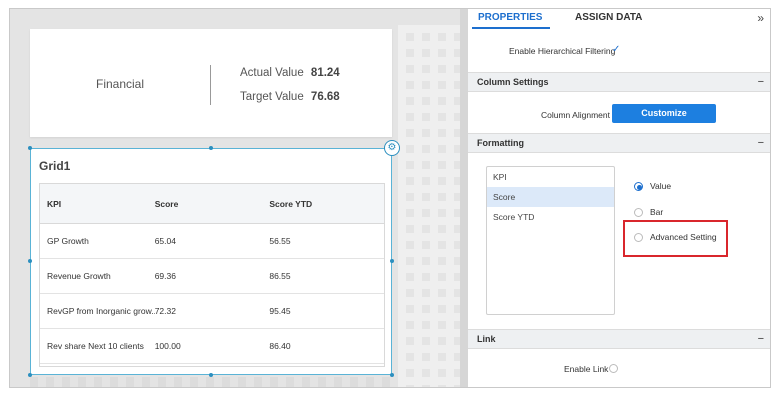 Image resolution: width=780 pixels, height=400 pixels. Describe the element at coordinates (68, 241) in the screenshot. I see `table-cell: GP Growth` at that location.